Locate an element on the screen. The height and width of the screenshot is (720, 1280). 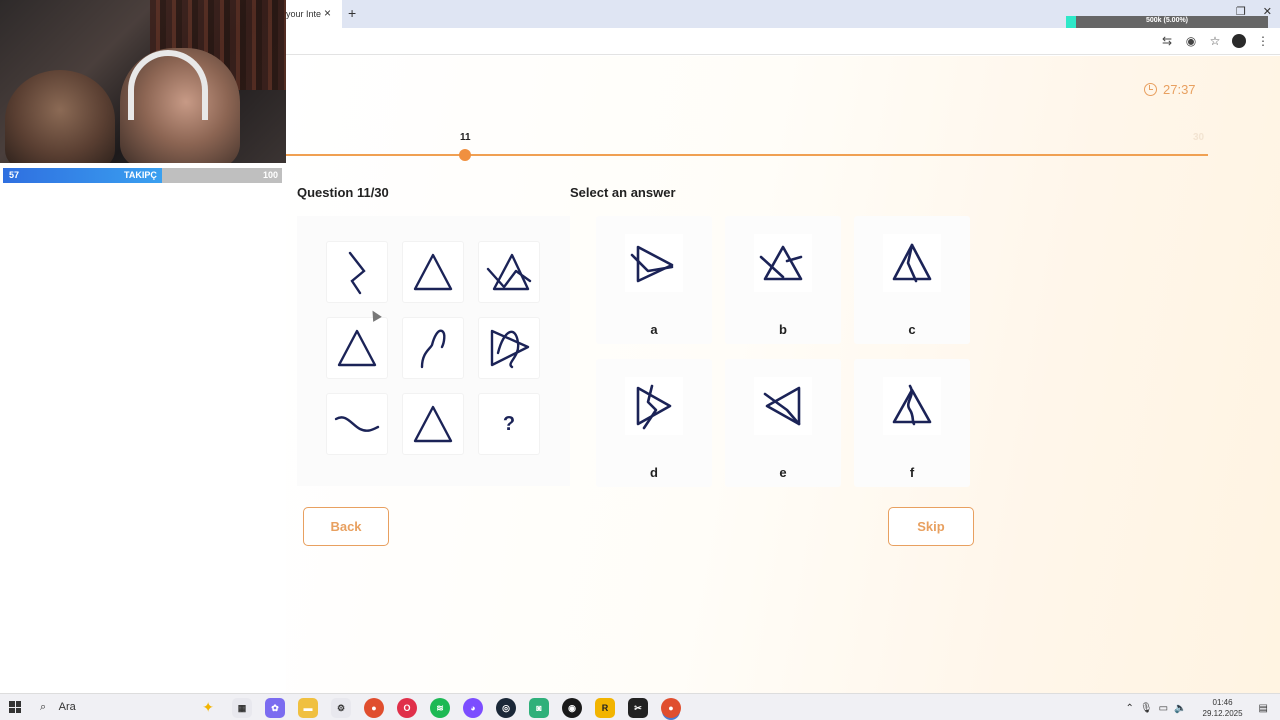
puzzle-cell-s-curve is located at coordinates (433, 348).